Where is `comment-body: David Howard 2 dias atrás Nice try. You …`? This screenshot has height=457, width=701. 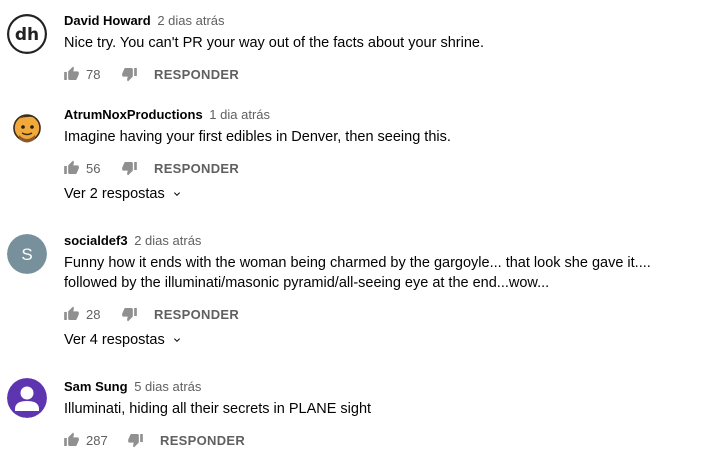
comment-body: David Howard 2 dias atrás Nice try. You … is located at coordinates (378, 32).